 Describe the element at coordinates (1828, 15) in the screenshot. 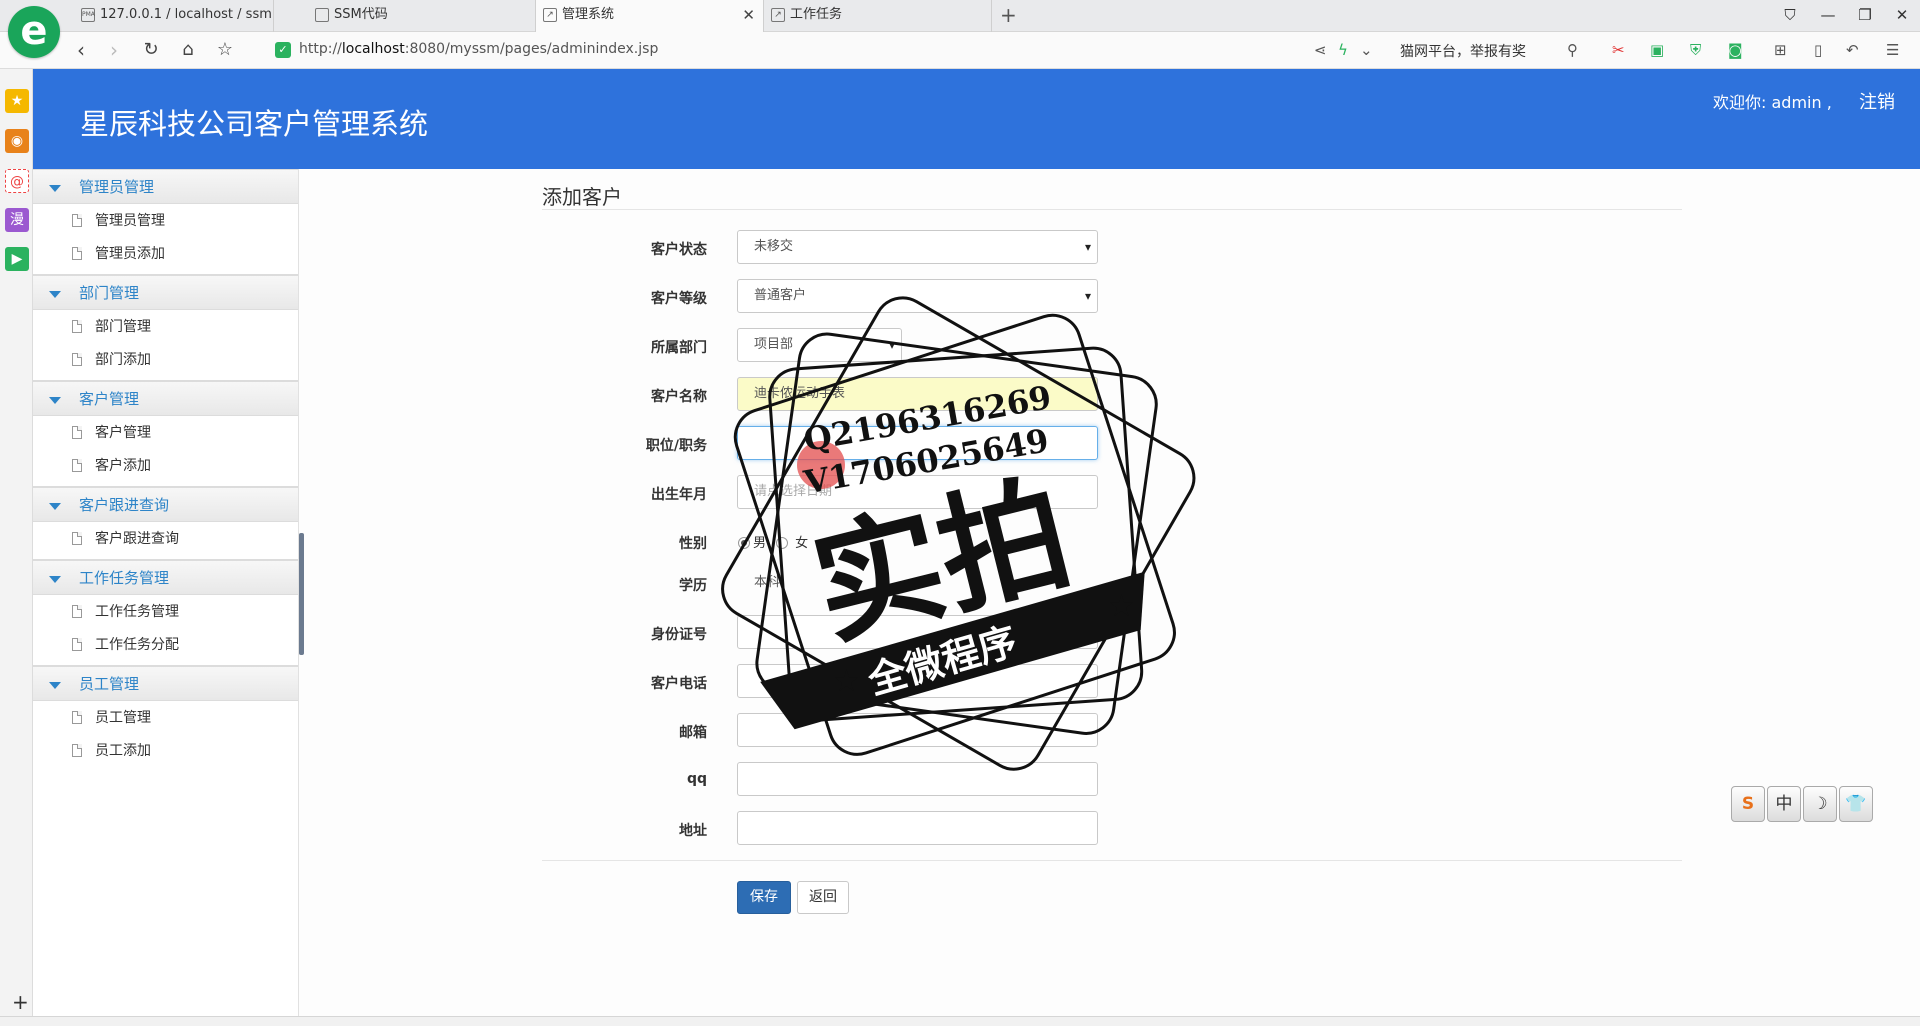

I see `minimize-button: —` at that location.